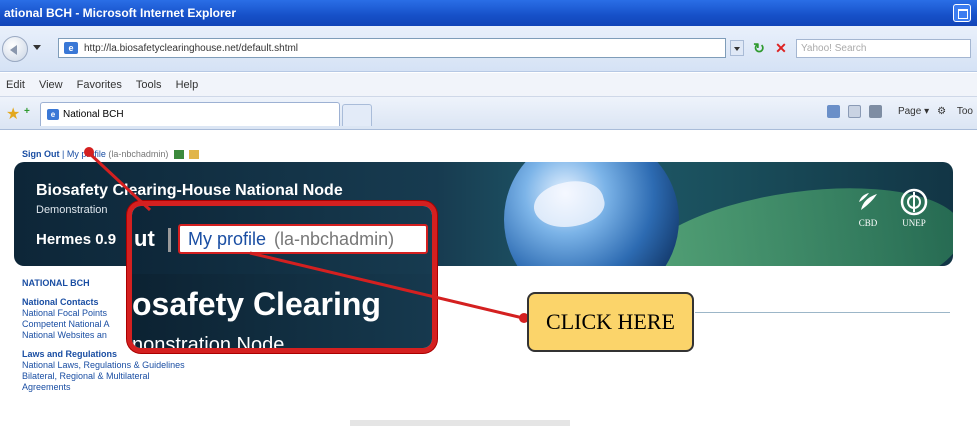 This screenshot has height=427, width=977. What do you see at coordinates (27, 111) in the screenshot?
I see `add-favorite-icon: +` at bounding box center [27, 111].